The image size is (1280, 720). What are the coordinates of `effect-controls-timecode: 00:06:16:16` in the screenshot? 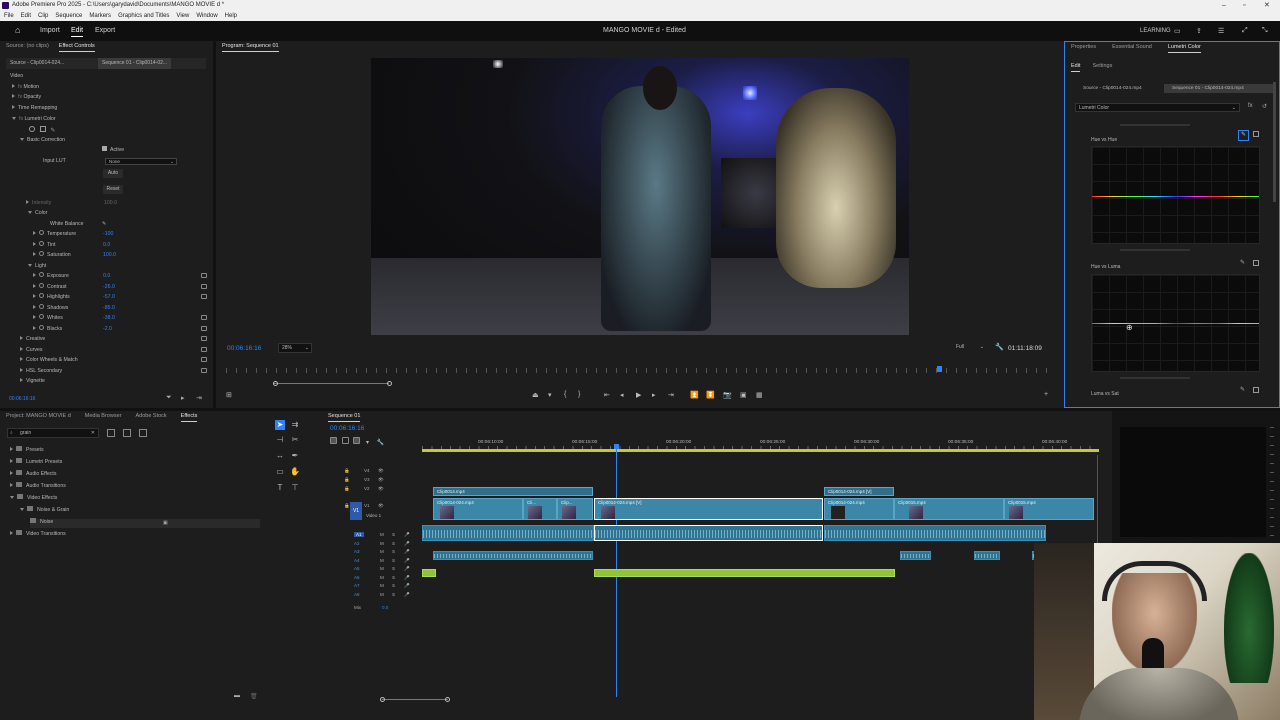 It's located at (22, 399).